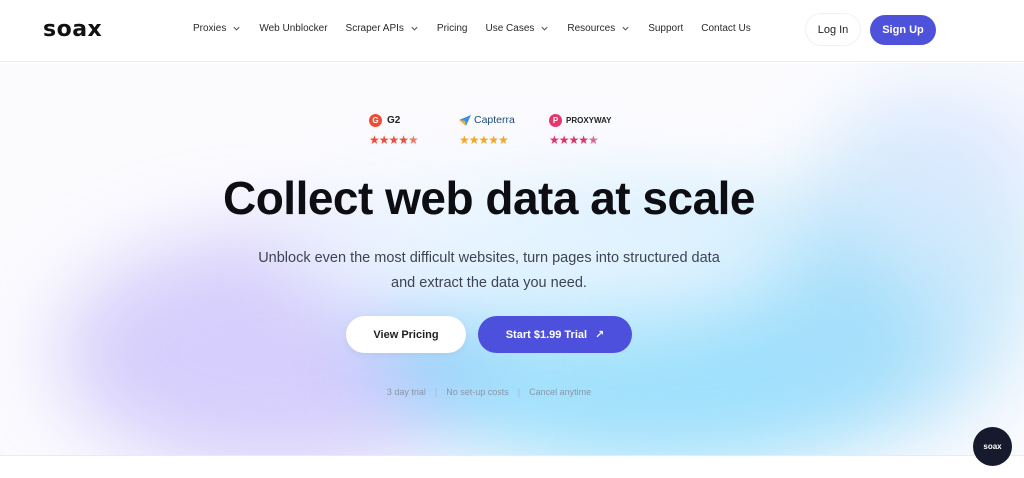  Describe the element at coordinates (72, 29) in the screenshot. I see `soax-logo: soax` at that location.